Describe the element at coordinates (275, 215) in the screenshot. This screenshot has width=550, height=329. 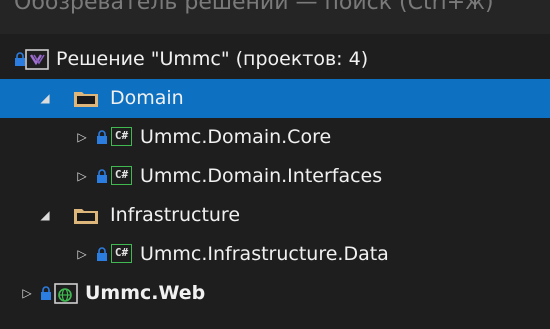
I see `tree-item-infrastructure: ◢ Infrastructure` at that location.